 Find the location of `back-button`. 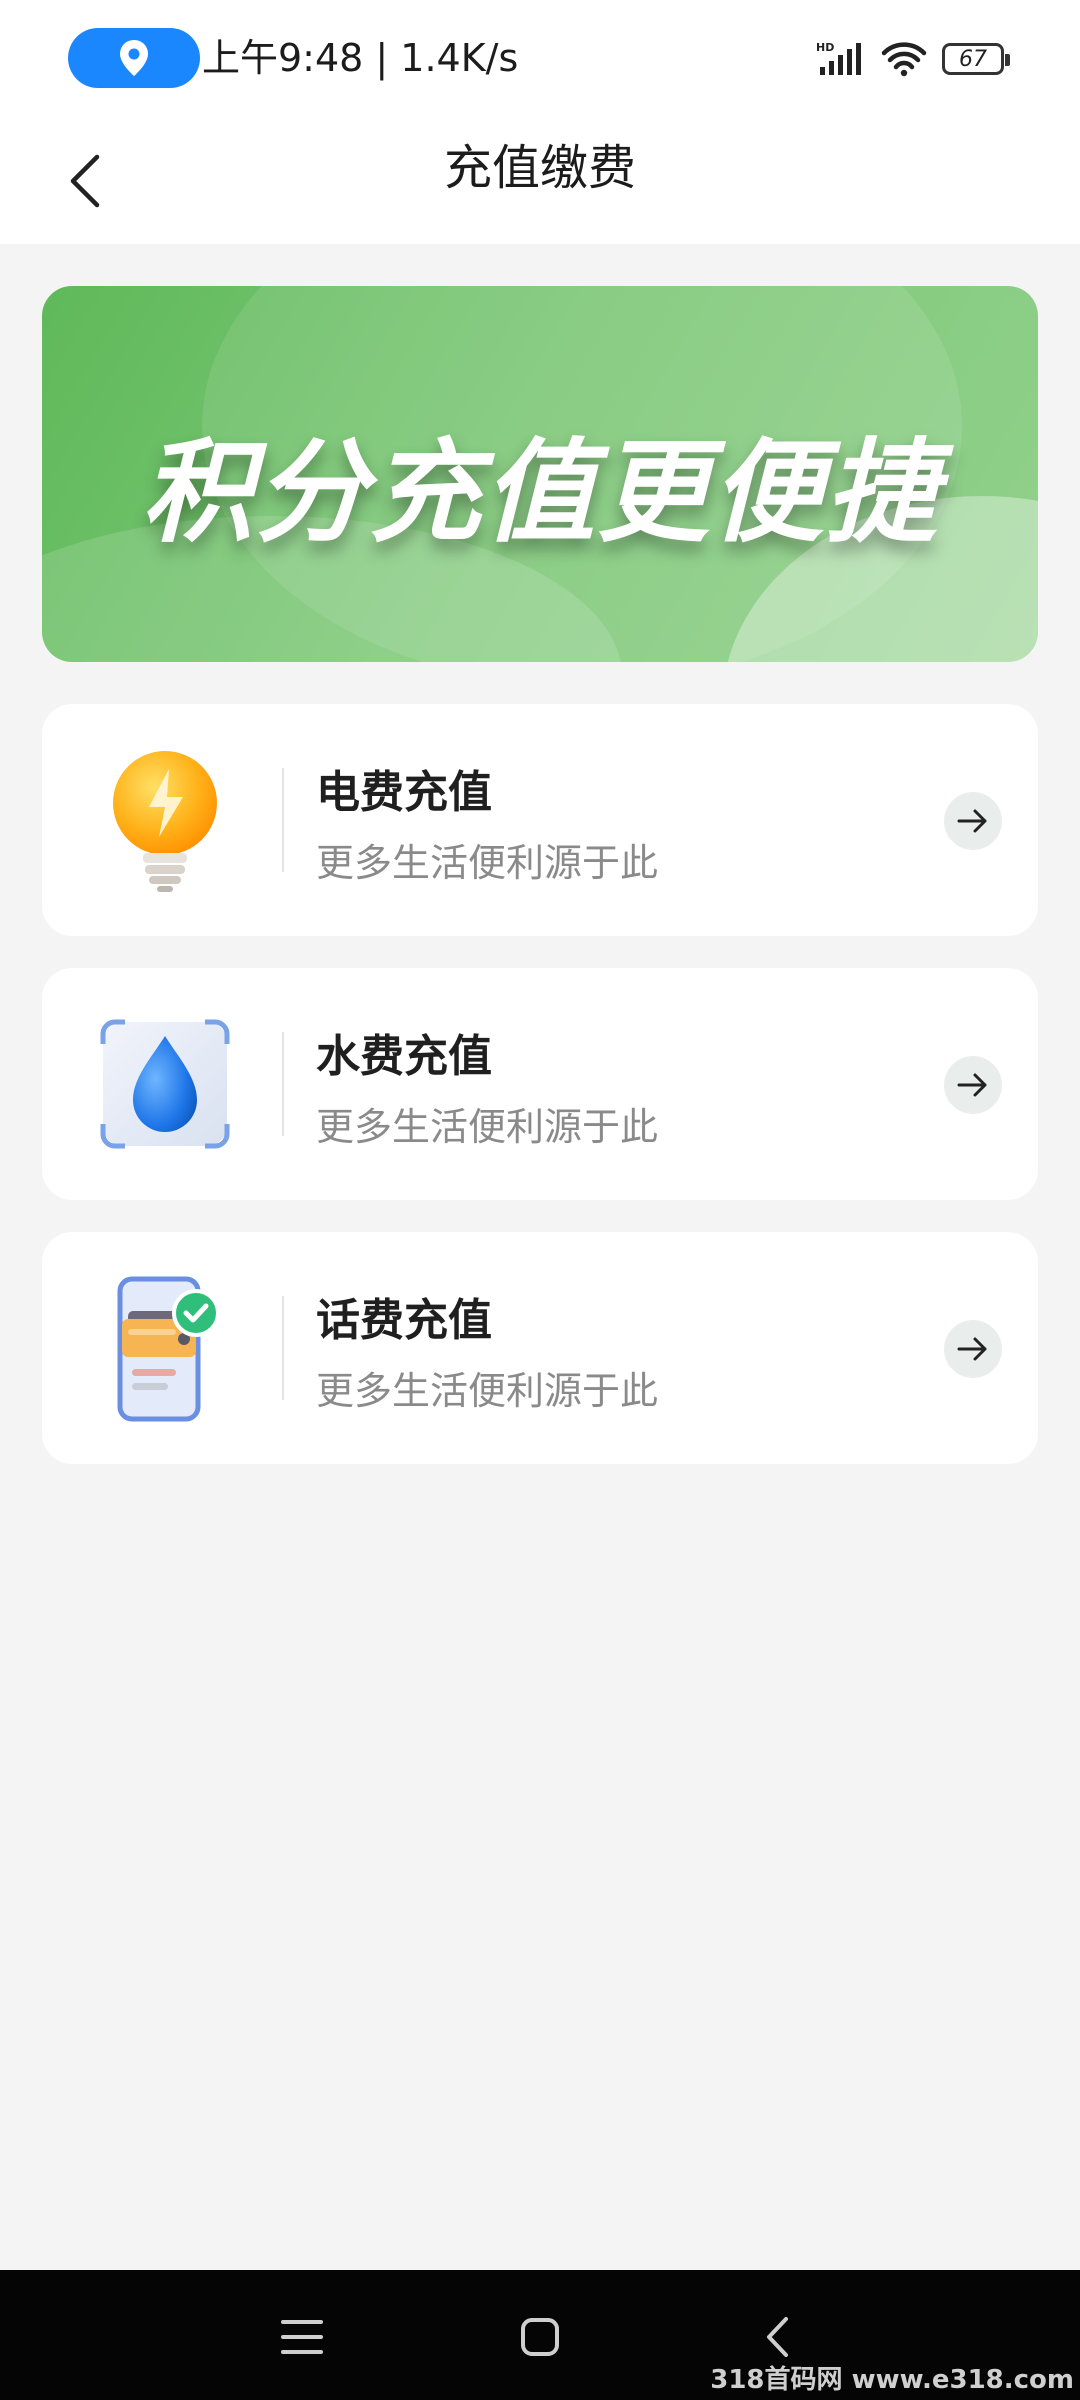

back-button is located at coordinates (85, 181).